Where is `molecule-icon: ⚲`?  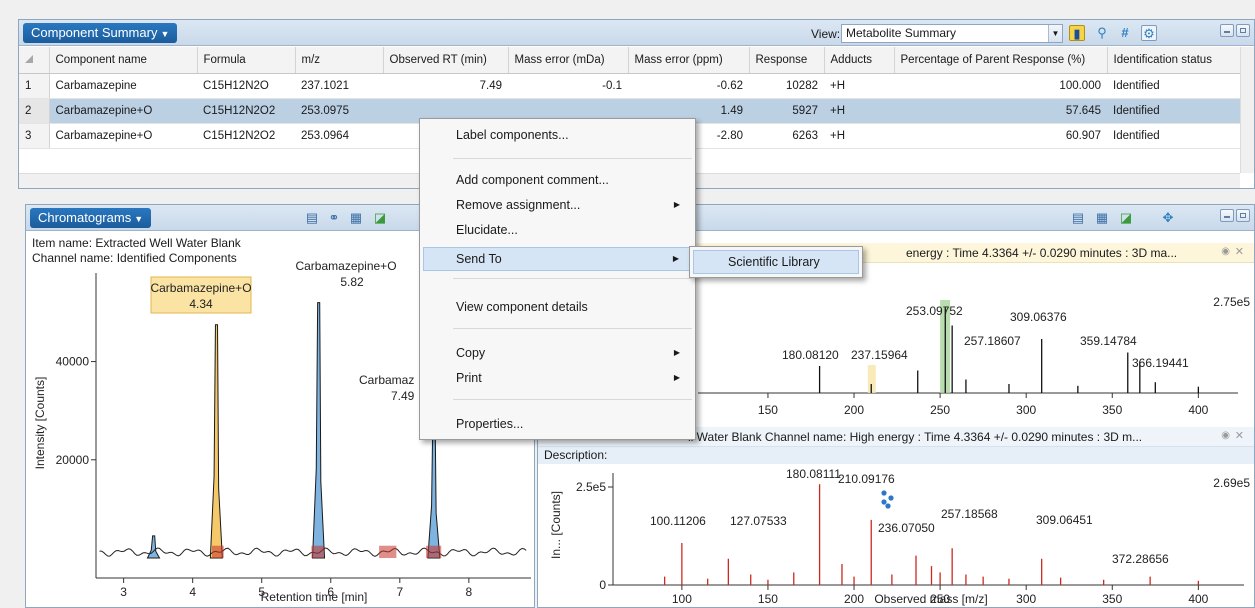
molecule-icon: ⚲ is located at coordinates (1102, 33).